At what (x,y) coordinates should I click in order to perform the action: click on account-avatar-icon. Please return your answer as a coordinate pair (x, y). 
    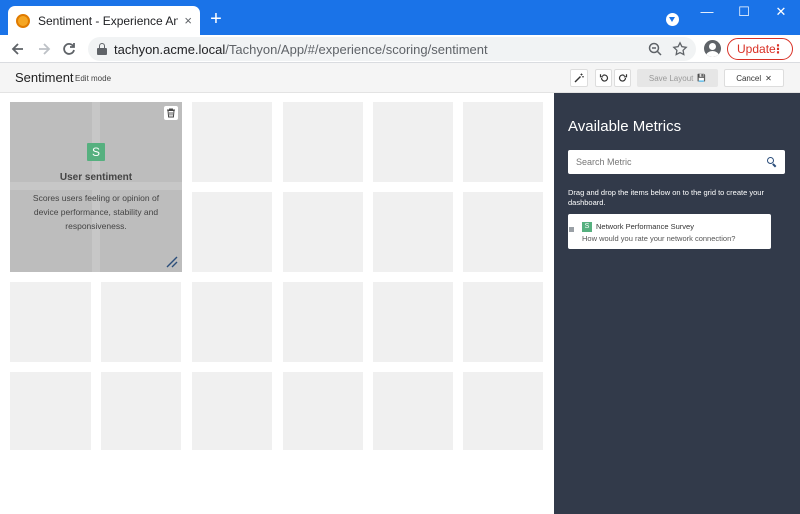
    Looking at the image, I should click on (712, 48).